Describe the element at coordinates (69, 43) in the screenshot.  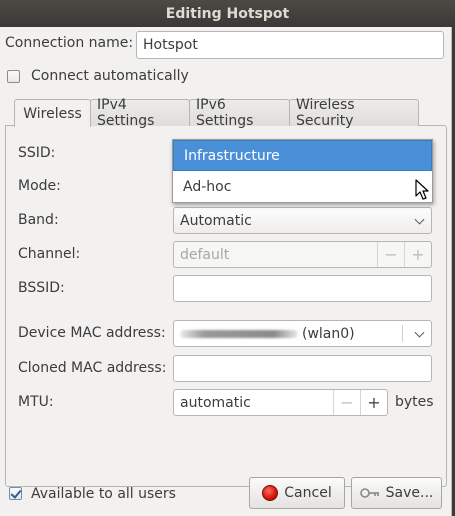
I see `connection-name-label: Connection name:` at that location.